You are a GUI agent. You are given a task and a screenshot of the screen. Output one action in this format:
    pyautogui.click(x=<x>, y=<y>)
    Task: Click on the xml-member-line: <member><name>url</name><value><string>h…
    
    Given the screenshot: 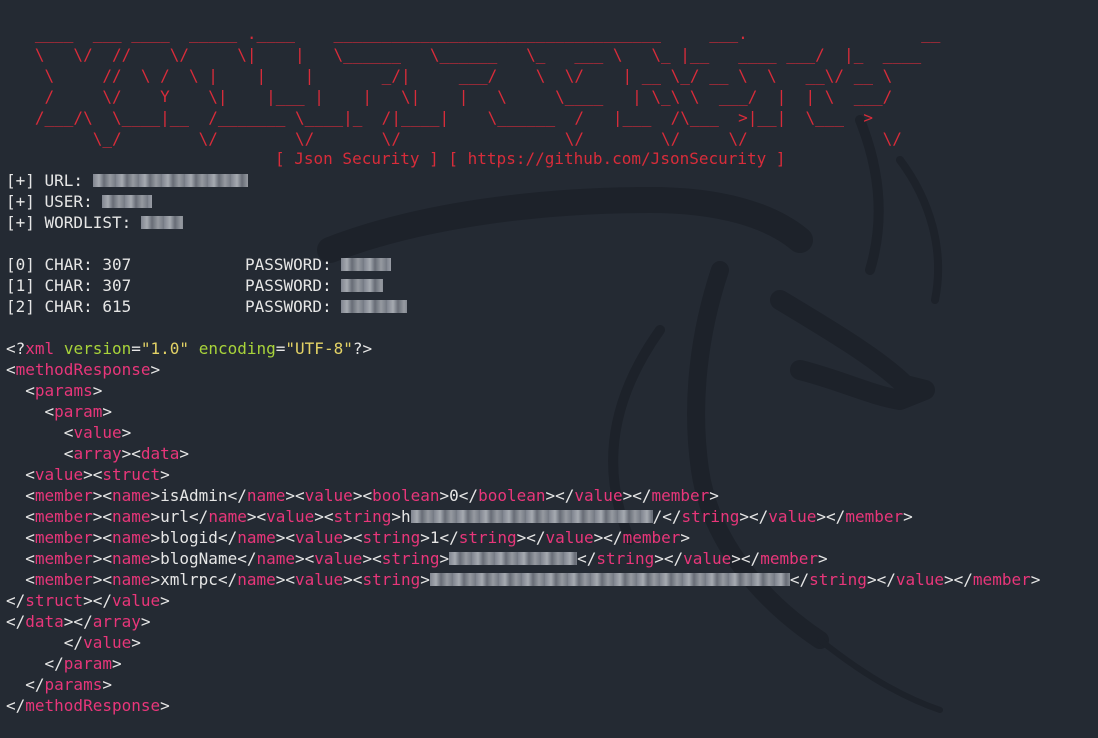 What is the action you would take?
    pyautogui.click(x=459, y=516)
    